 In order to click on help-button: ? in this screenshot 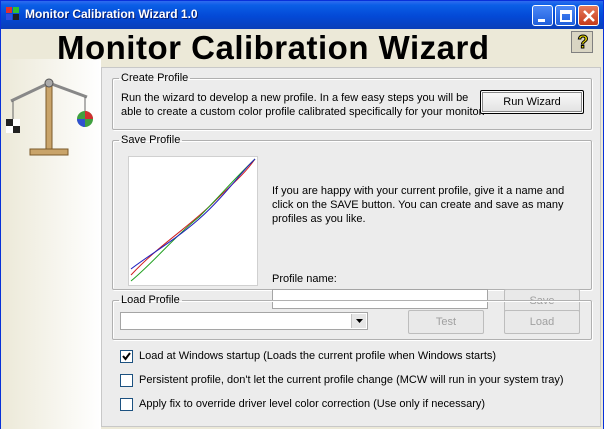, I will do `click(582, 42)`.